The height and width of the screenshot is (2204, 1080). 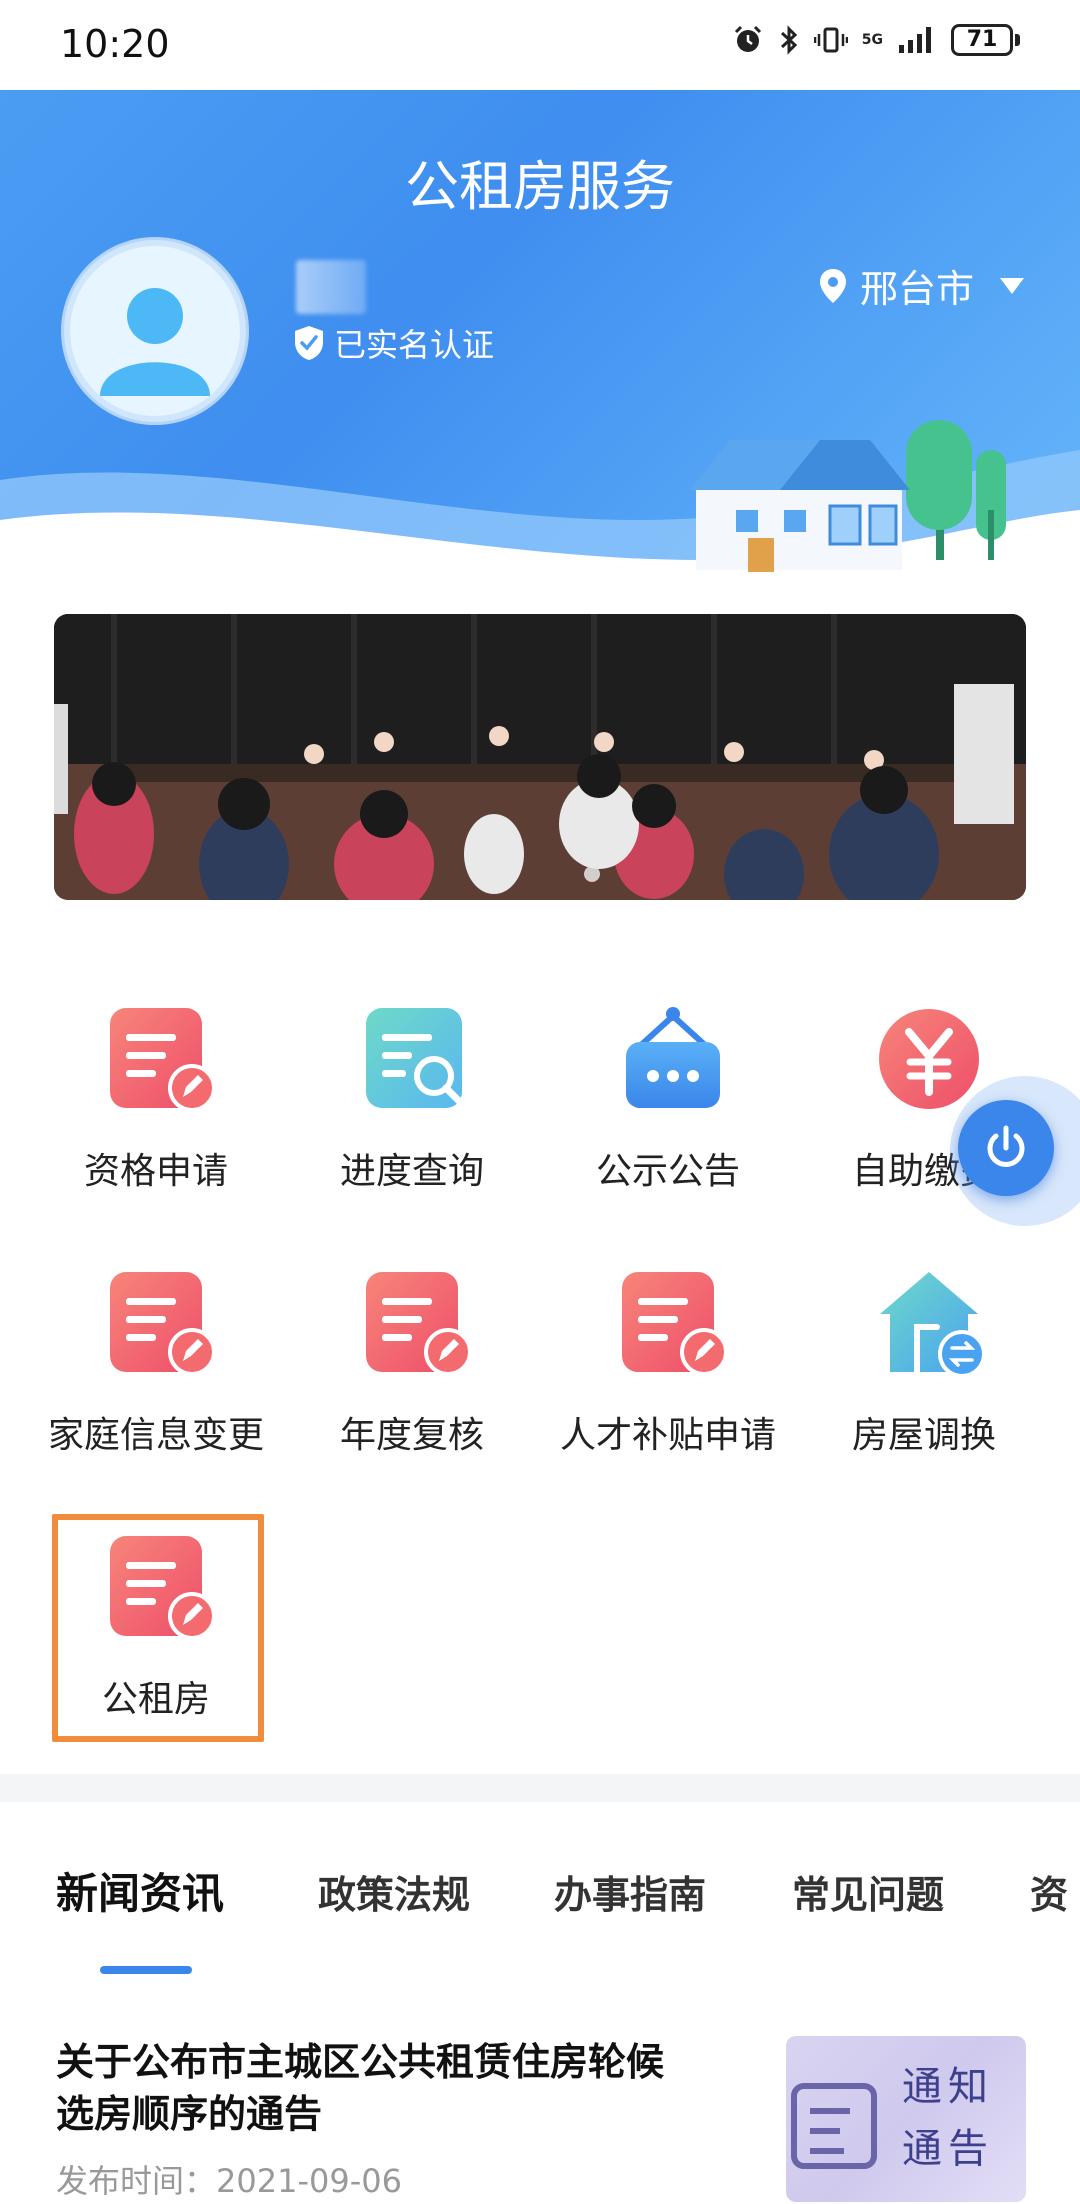 I want to click on grid-item-talent-subsidy: 人才补贴申请, so click(x=668, y=1369).